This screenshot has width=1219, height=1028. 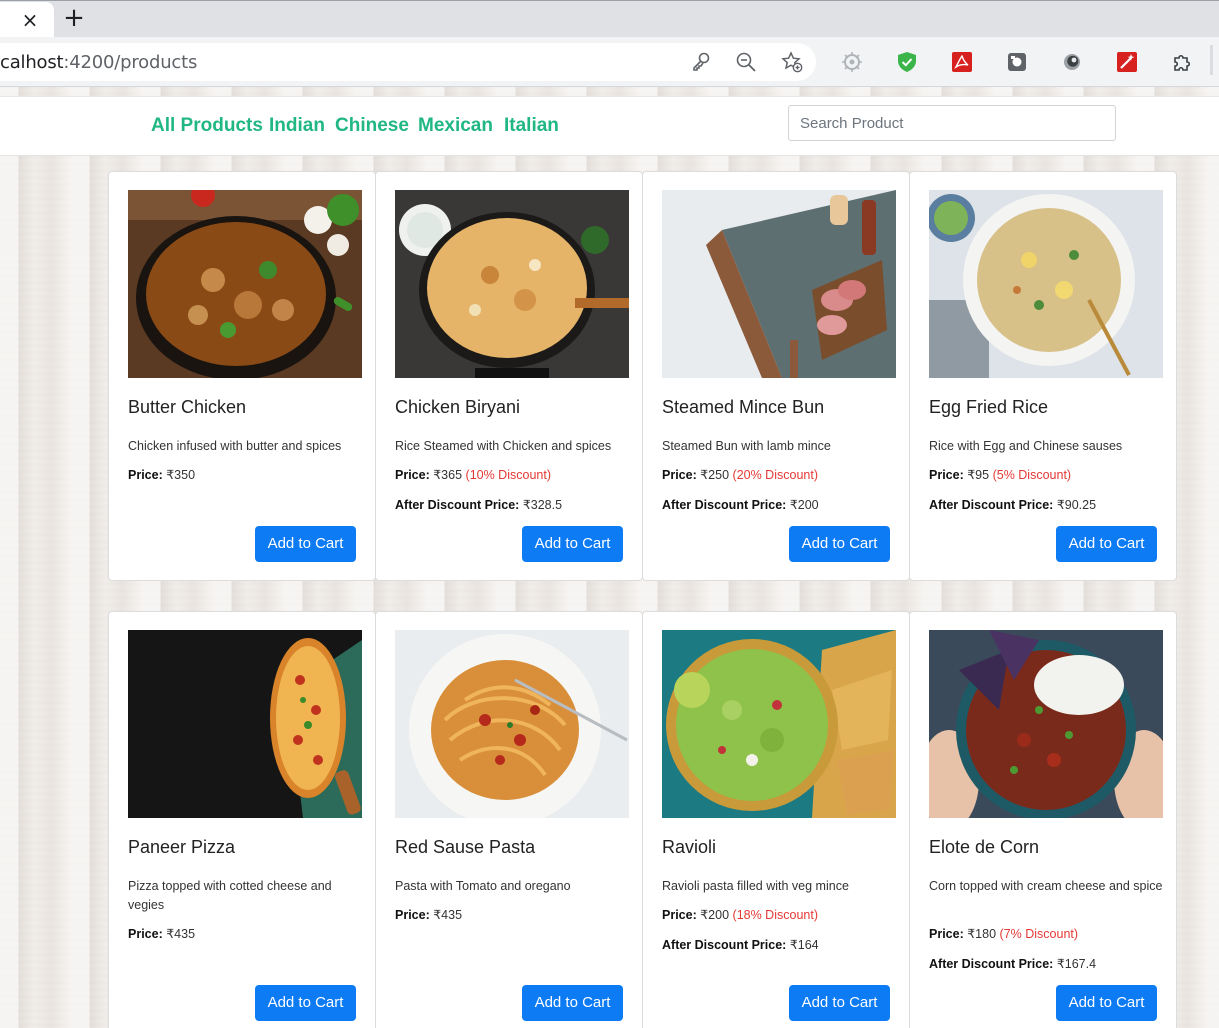 I want to click on price-value: ₹180, so click(x=982, y=934).